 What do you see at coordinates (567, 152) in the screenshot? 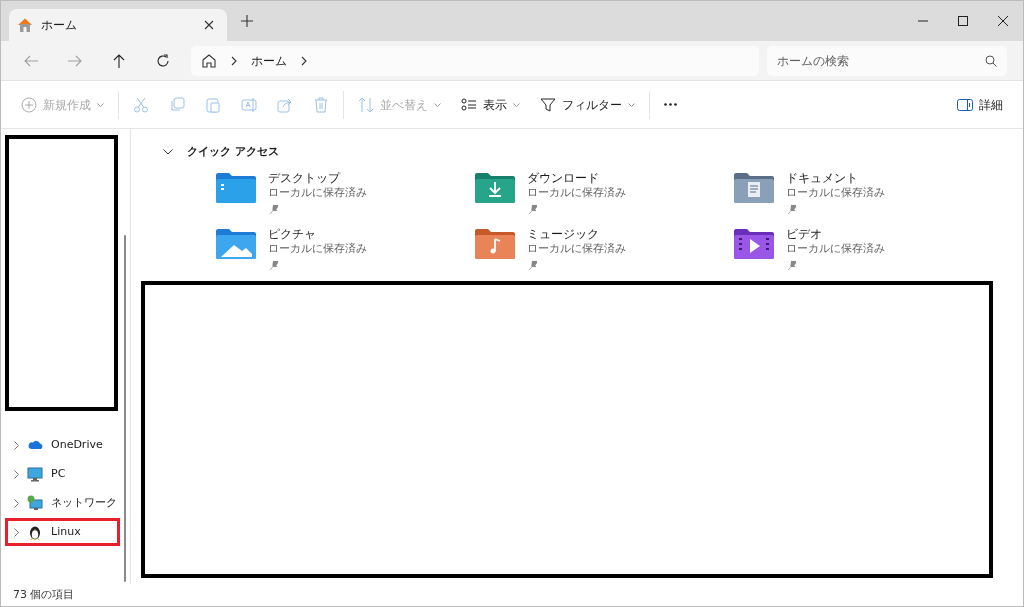
I see `section-header: クイック アクセス` at bounding box center [567, 152].